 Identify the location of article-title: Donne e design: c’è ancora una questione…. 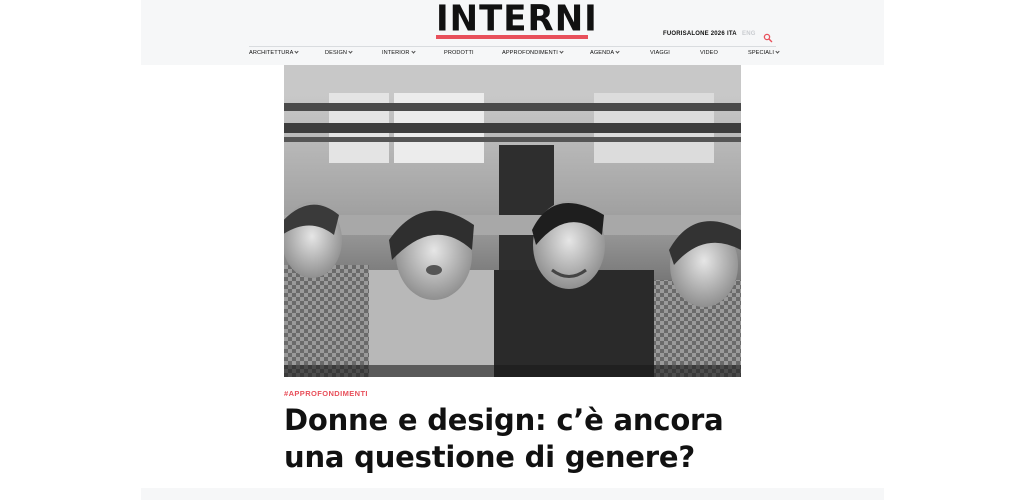
(512, 439).